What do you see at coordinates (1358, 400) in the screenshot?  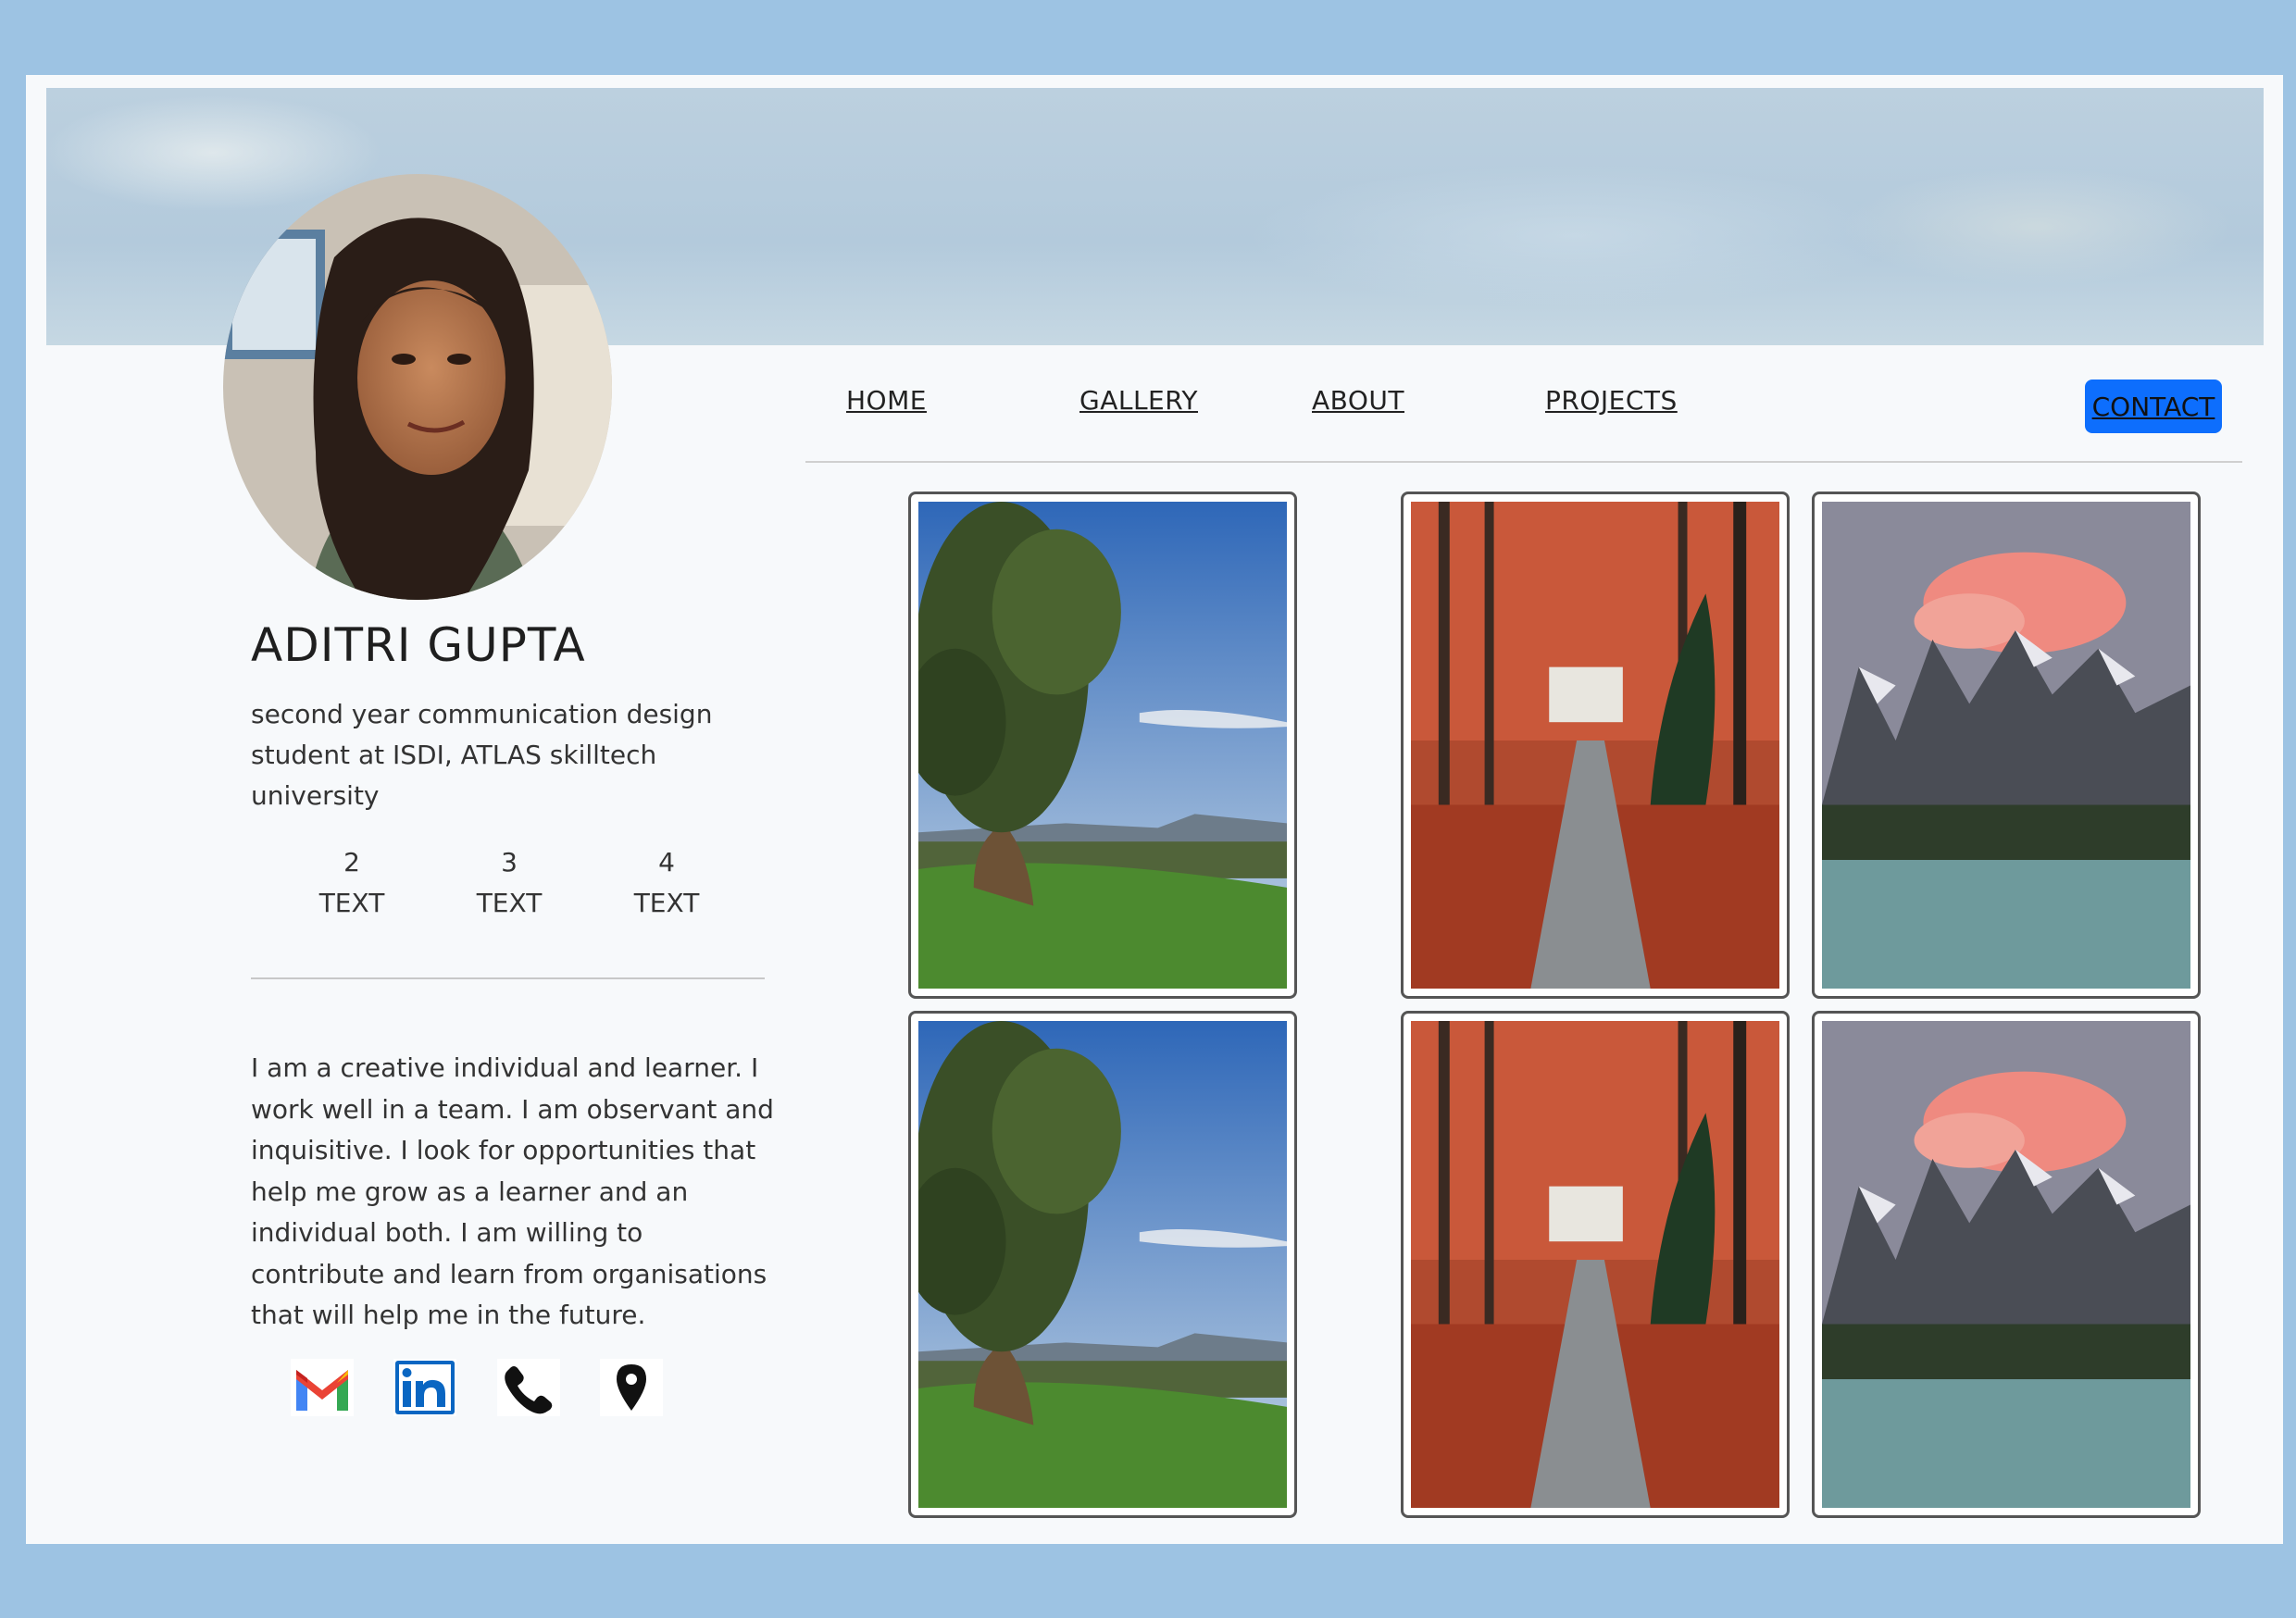 I see `nav-about-link: ABOUT` at bounding box center [1358, 400].